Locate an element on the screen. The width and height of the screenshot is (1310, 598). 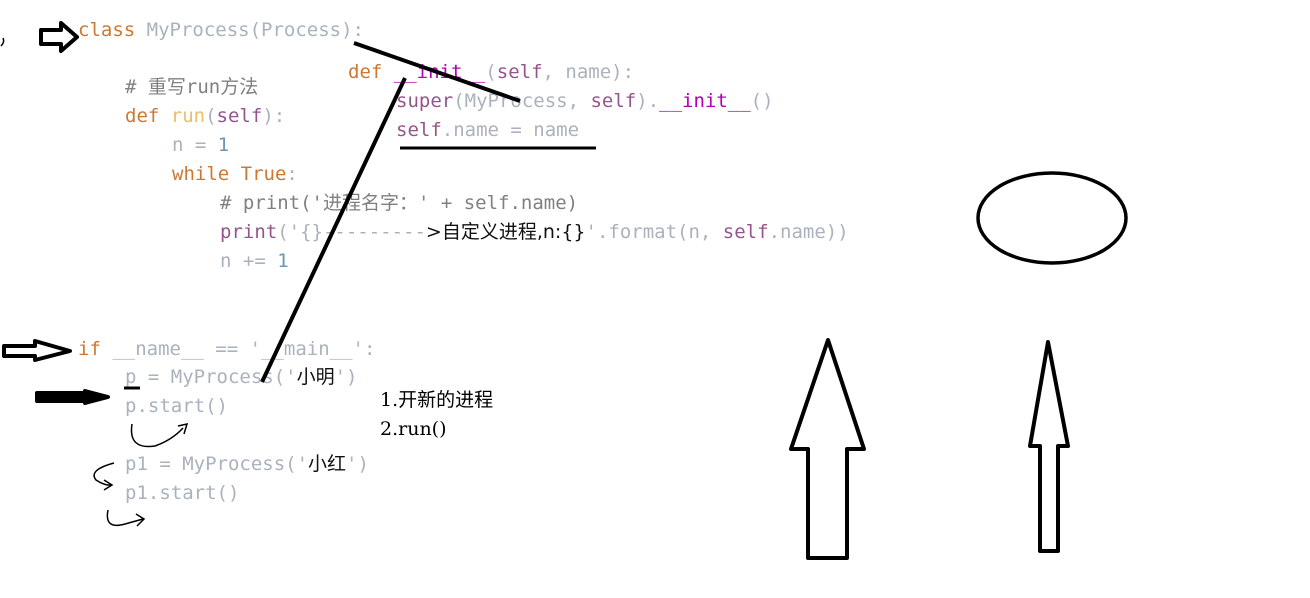
code-line-run: def run(self): is located at coordinates (205, 116).